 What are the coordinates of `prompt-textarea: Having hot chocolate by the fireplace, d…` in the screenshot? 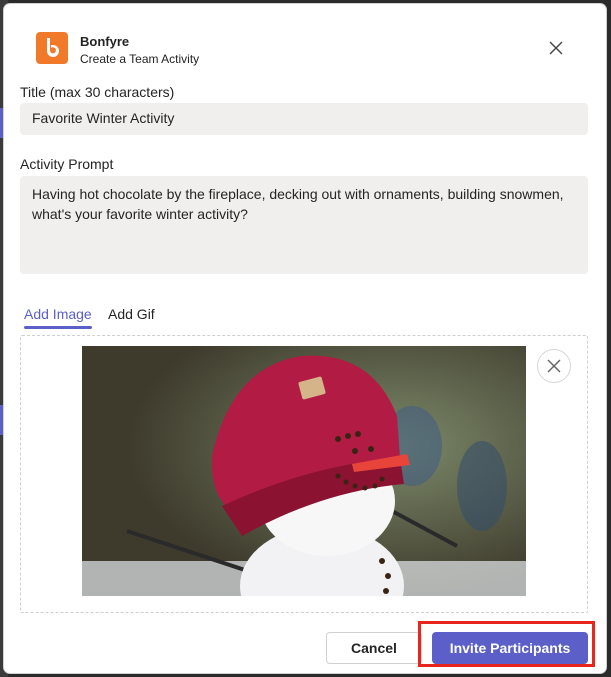 It's located at (304, 225).